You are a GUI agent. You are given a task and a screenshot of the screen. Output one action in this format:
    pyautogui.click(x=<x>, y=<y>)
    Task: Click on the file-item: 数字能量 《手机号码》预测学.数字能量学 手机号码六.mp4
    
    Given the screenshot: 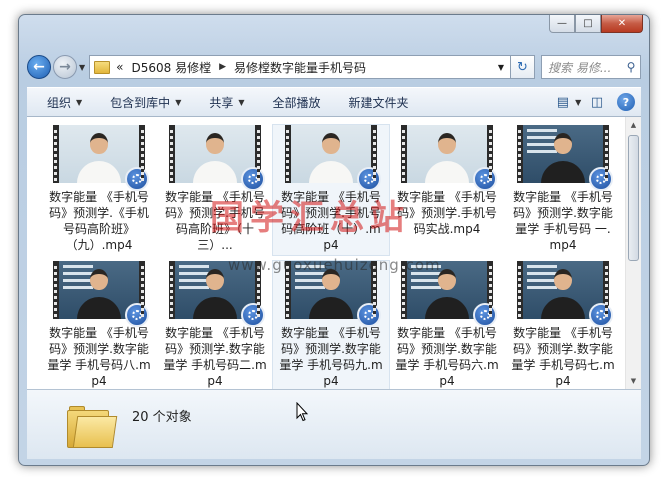 What is the action you would take?
    pyautogui.click(x=447, y=325)
    